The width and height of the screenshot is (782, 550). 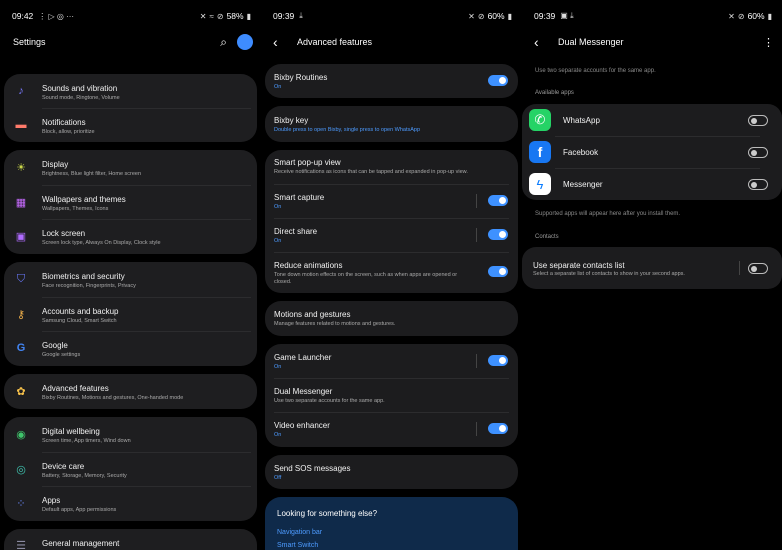 I want to click on separate-contacts-toggle, so click(x=758, y=268).